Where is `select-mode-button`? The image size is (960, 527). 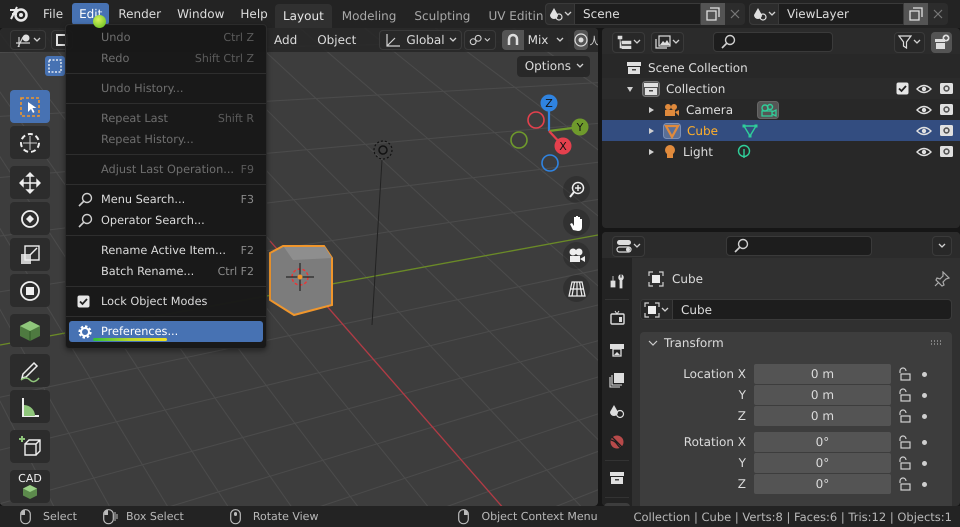 select-mode-button is located at coordinates (55, 66).